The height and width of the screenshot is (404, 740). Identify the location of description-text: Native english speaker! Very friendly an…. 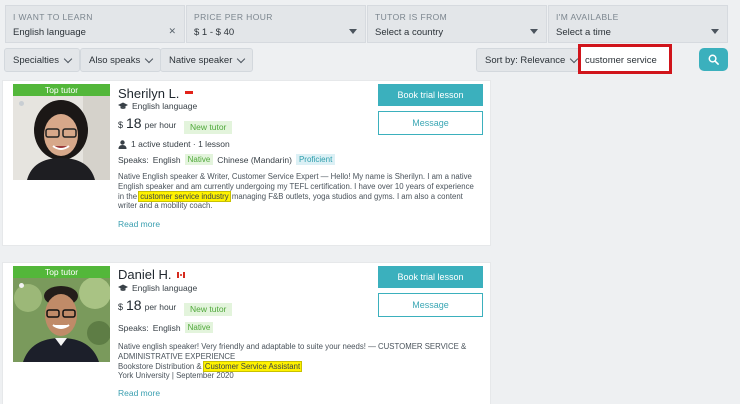
(292, 351).